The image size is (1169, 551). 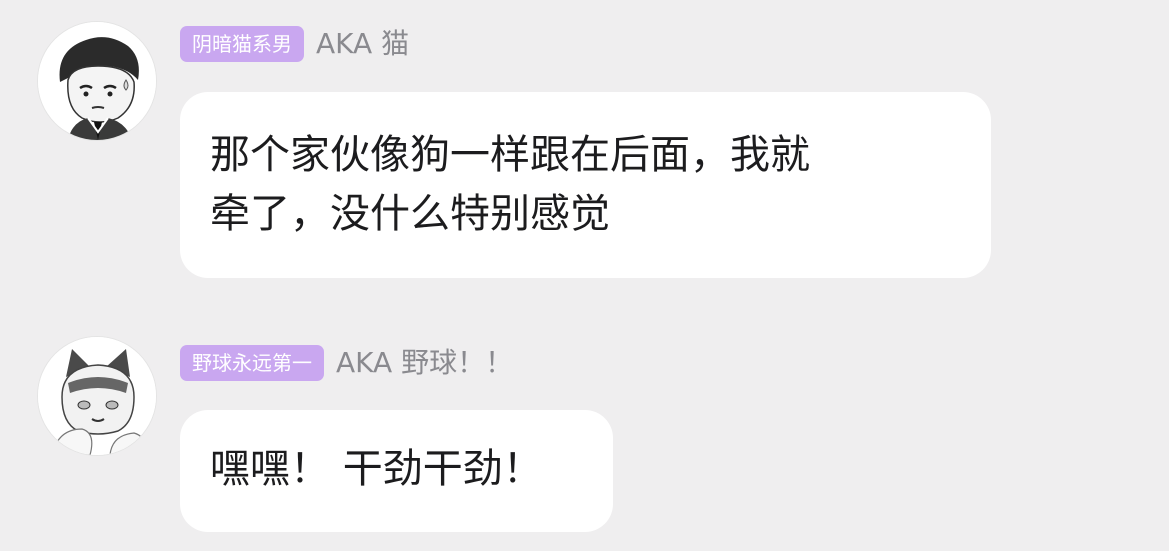 I want to click on sender-alias: AKA 野球！！, so click(x=425, y=362).